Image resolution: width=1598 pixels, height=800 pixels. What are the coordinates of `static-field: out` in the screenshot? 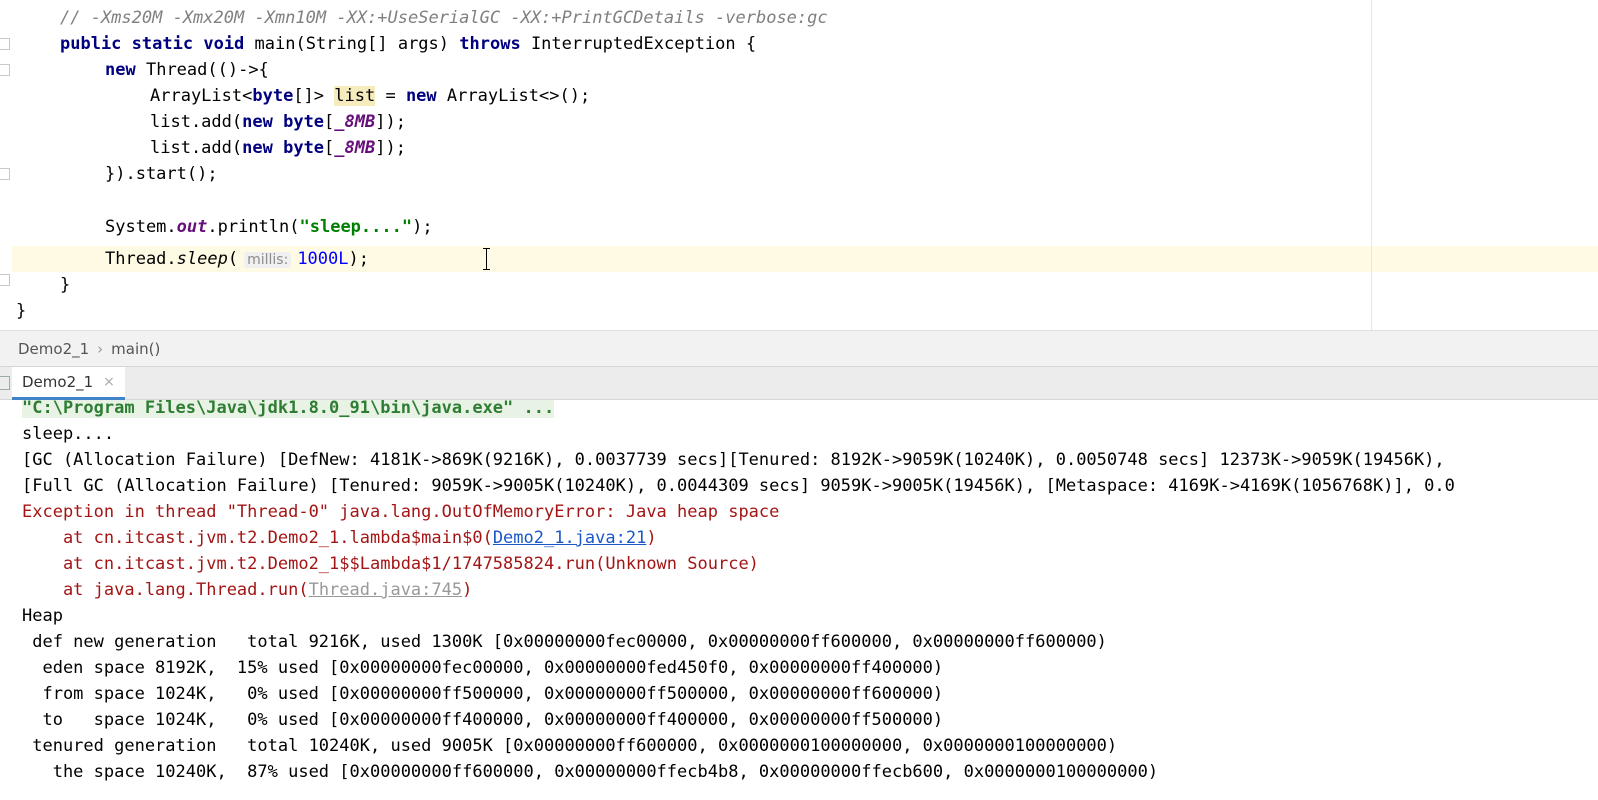 It's located at (192, 227).